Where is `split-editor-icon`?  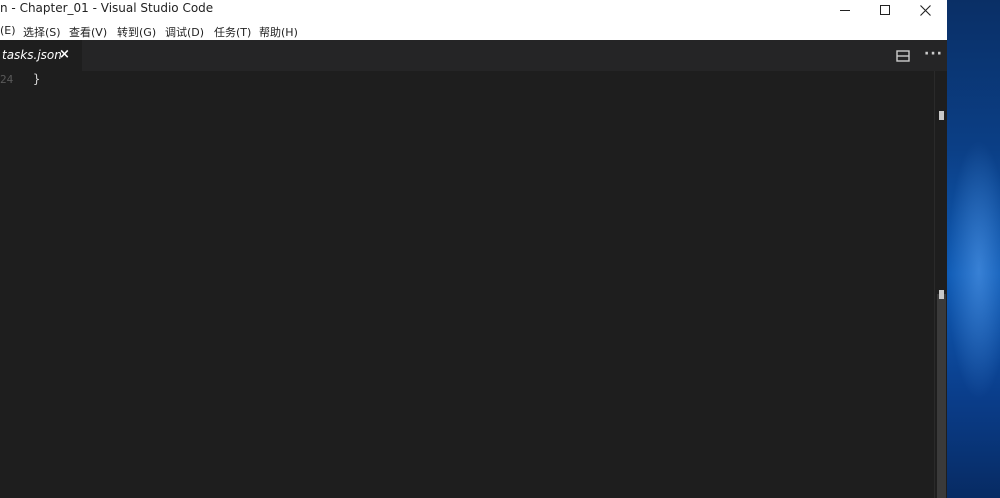 split-editor-icon is located at coordinates (903, 56).